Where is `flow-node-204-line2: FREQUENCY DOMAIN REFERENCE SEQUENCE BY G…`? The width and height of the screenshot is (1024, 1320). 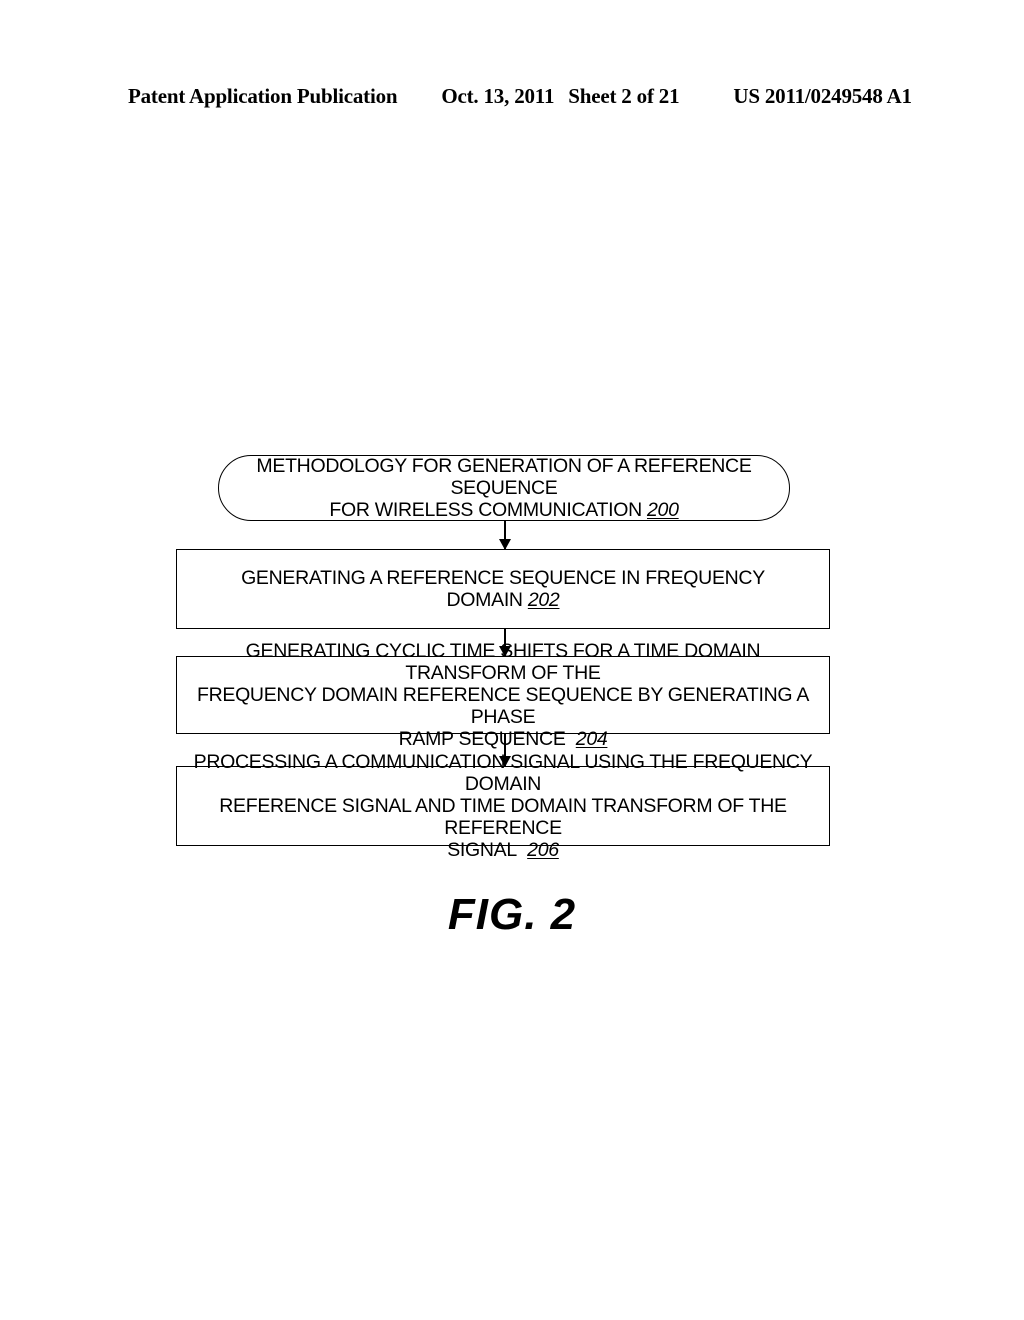
flow-node-204-line2: FREQUENCY DOMAIN REFERENCE SEQUENCE BY G… is located at coordinates (503, 706).